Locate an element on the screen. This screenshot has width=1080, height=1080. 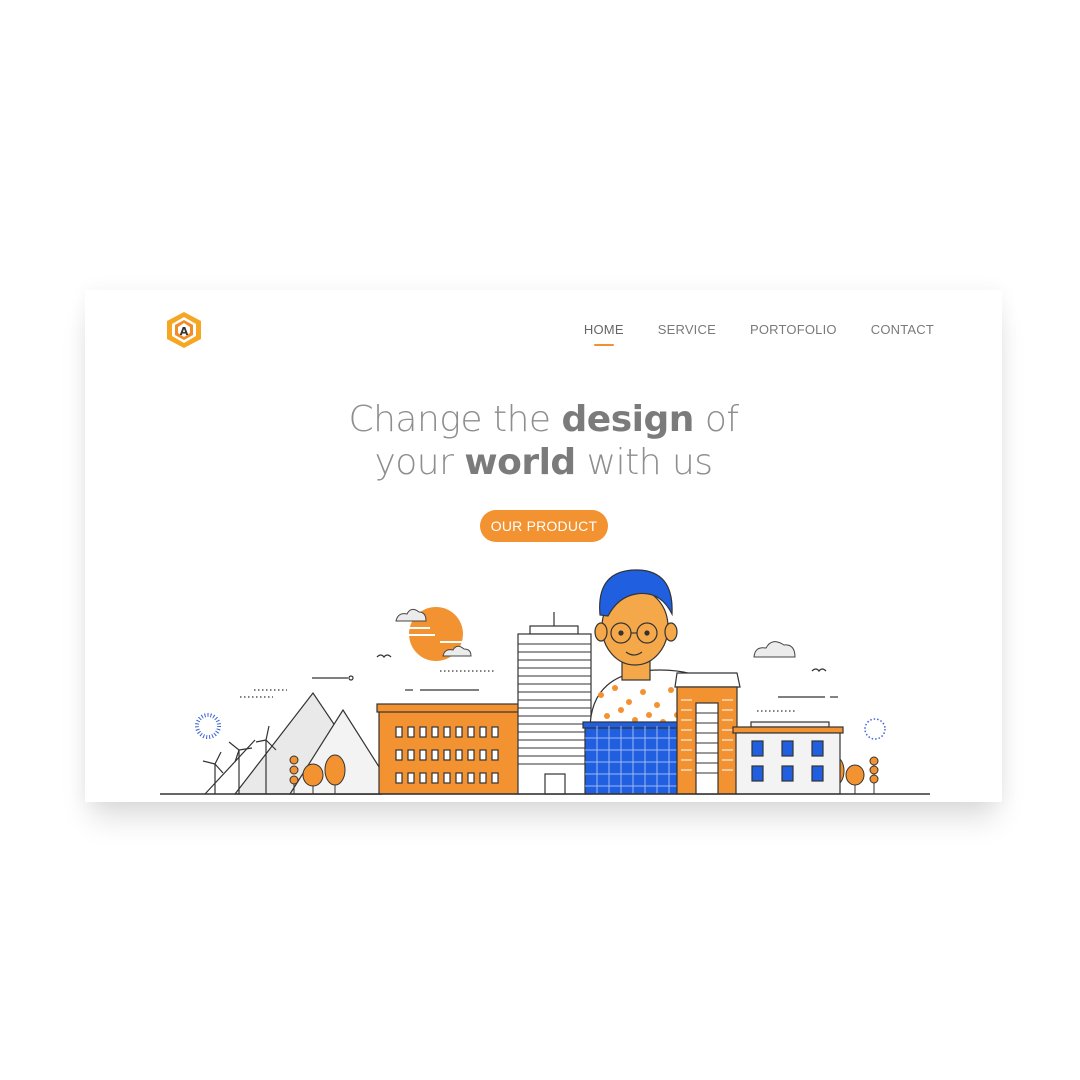
nav-contact: CONTACT is located at coordinates (902, 329).